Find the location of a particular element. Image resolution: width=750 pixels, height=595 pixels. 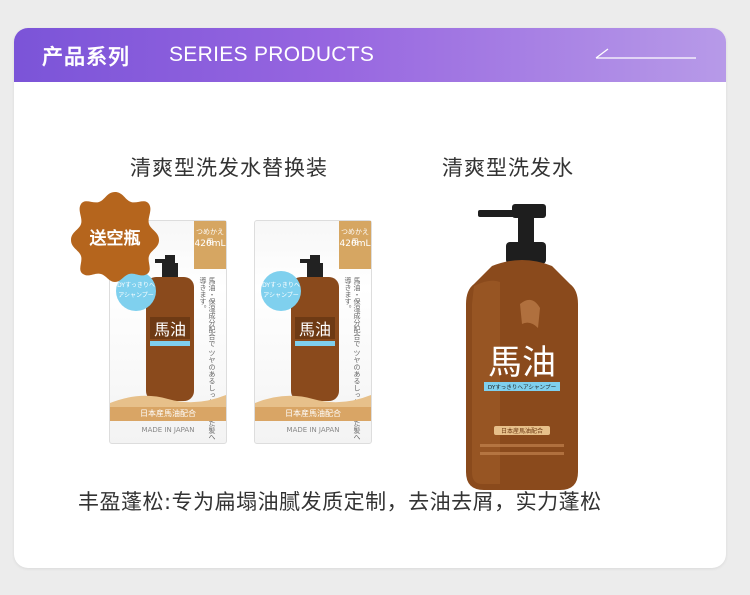

shampoo-bottle-image: 馬油 DYすっきりヘアシャンプー 日本産馬油配合 is located at coordinates (522, 347).